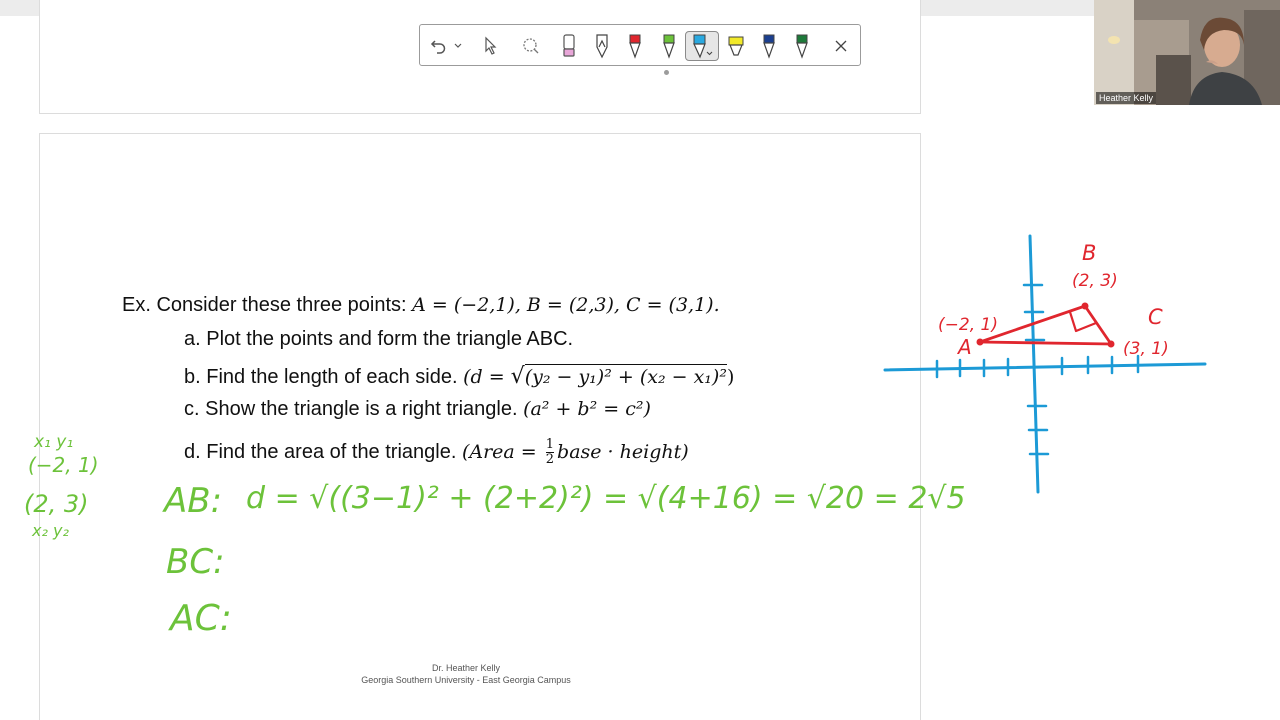 This screenshot has height=720, width=1280. What do you see at coordinates (192, 501) in the screenshot?
I see `ab-label: AB:` at bounding box center [192, 501].